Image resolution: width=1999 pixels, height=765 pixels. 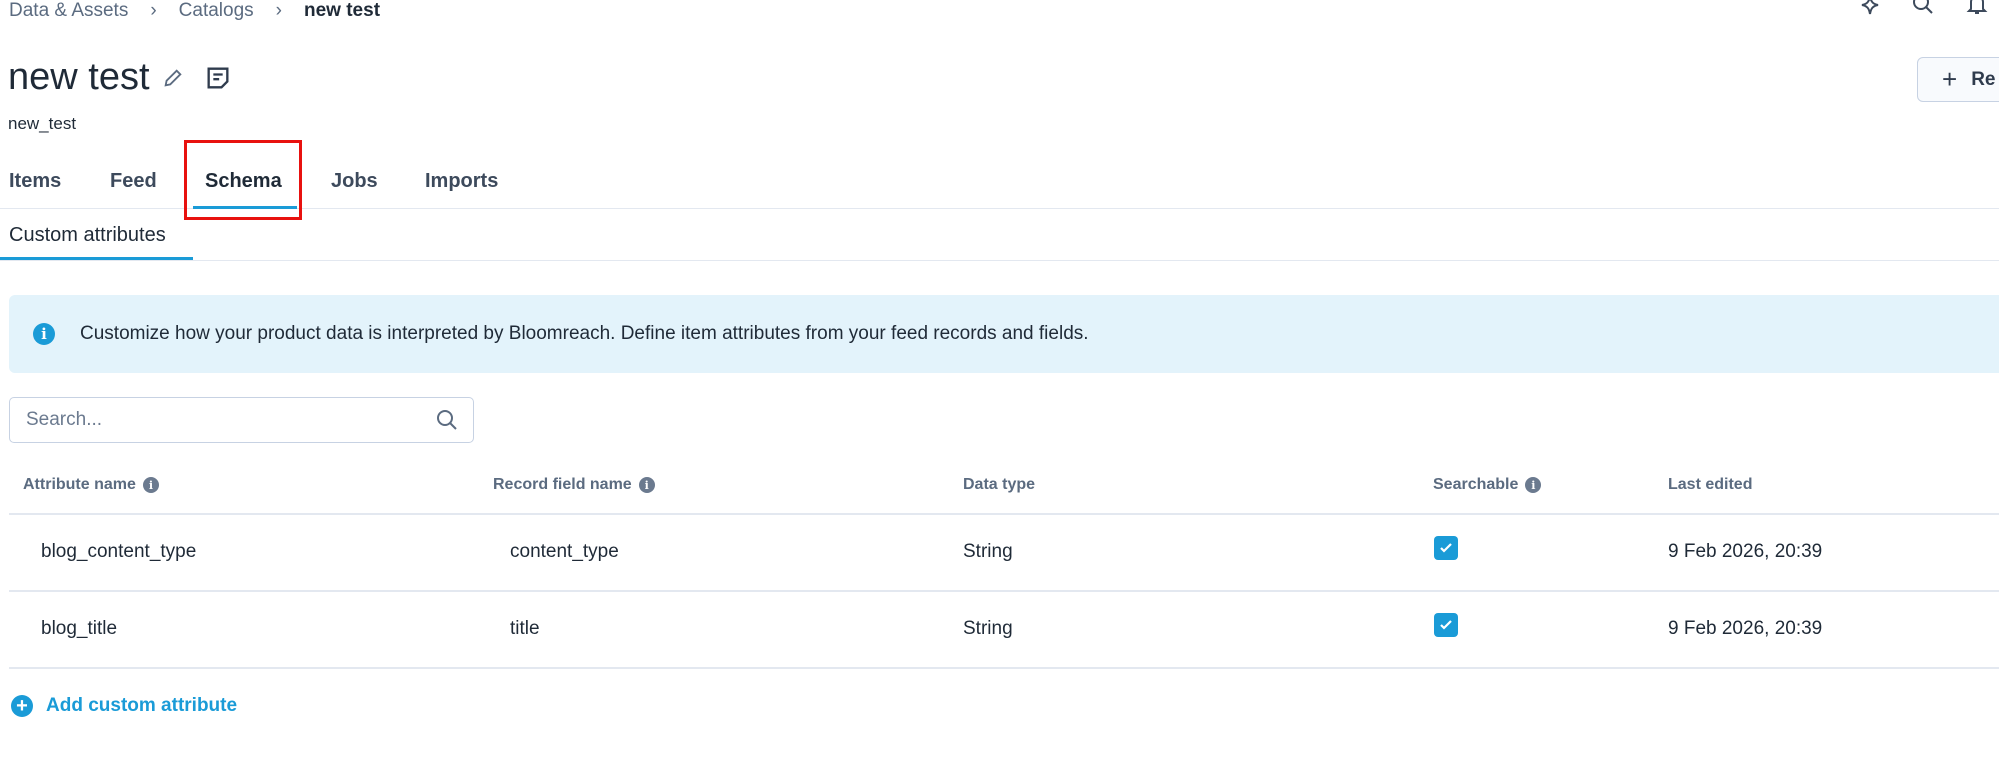 What do you see at coordinates (79, 628) in the screenshot?
I see `attribute-name-cell: blog_title` at bounding box center [79, 628].